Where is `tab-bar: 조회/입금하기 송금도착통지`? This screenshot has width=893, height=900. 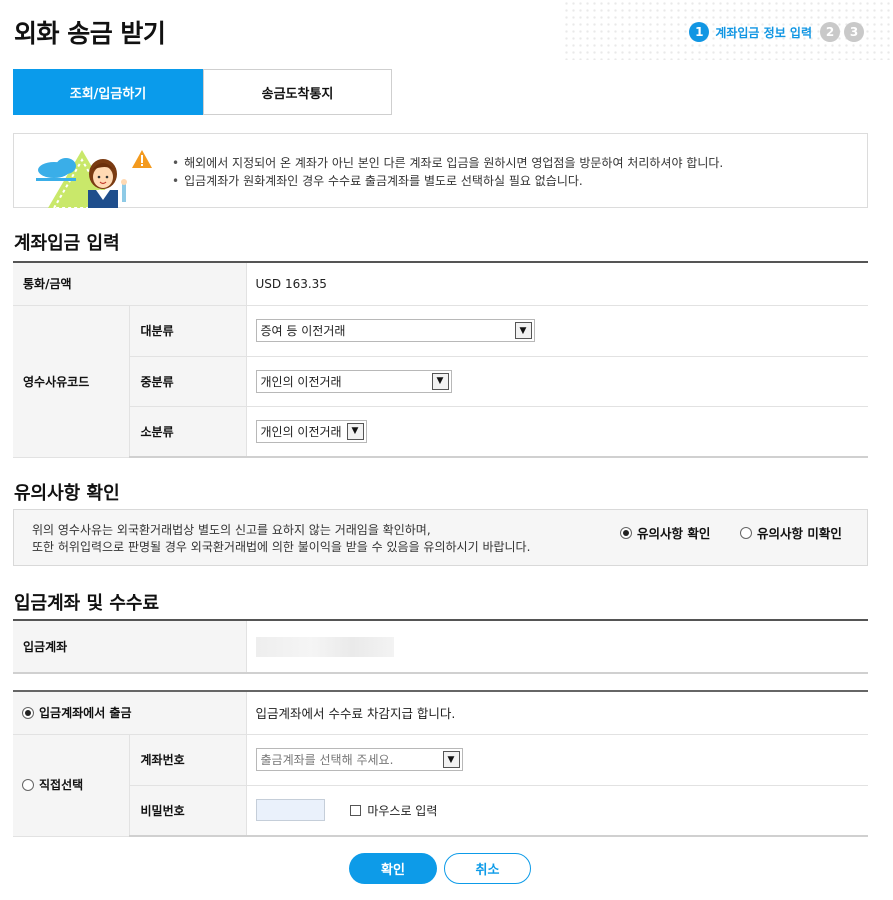 tab-bar: 조회/입금하기 송금도착통지 is located at coordinates (202, 92).